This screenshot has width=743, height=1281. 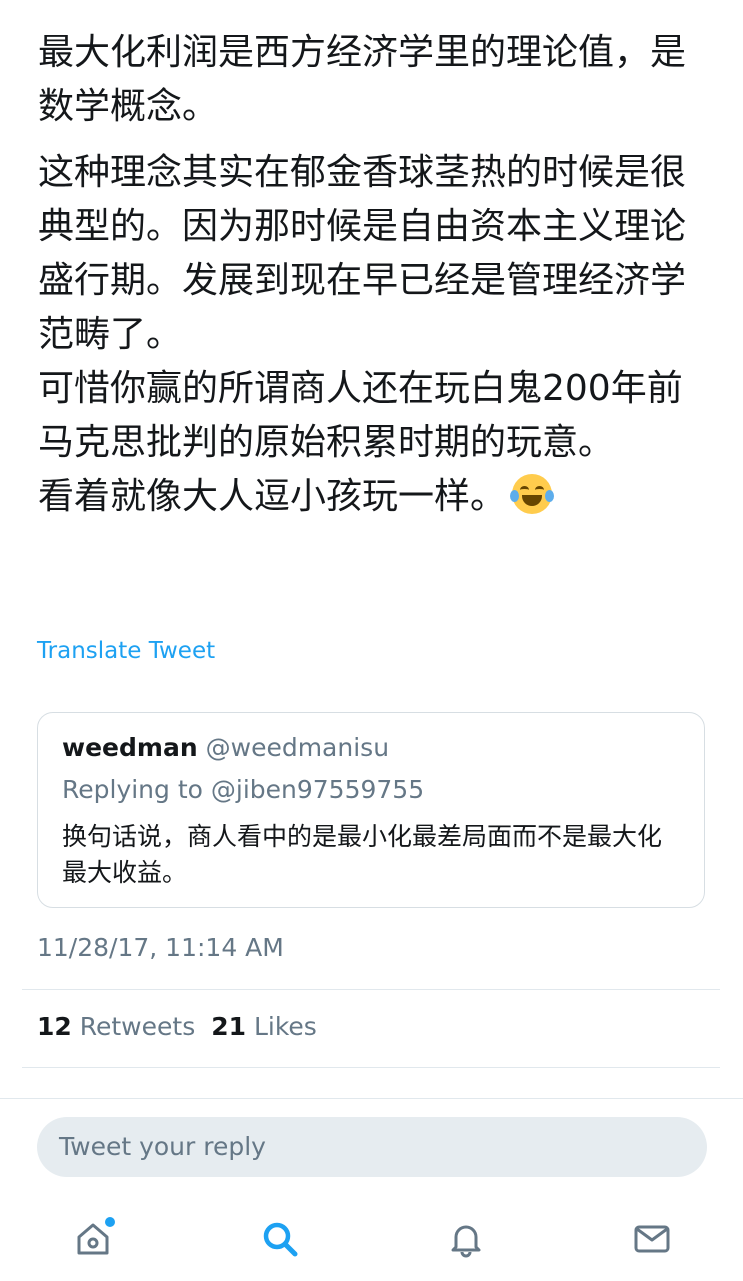 What do you see at coordinates (372, 1147) in the screenshot?
I see `tweet-reply-input: Tweet your reply` at bounding box center [372, 1147].